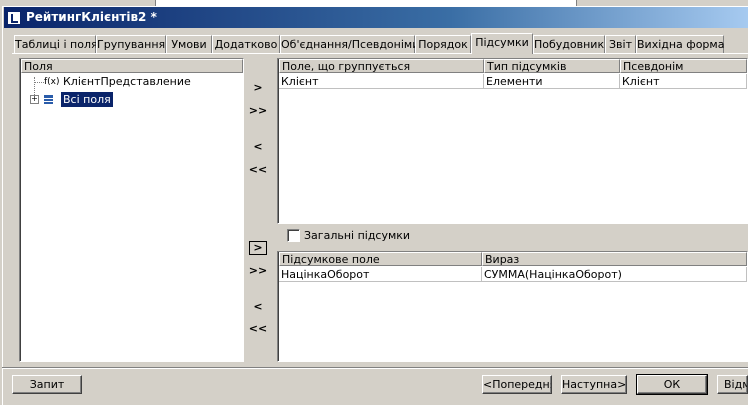 The image size is (748, 405). I want to click on table-icon, so click(48, 100).